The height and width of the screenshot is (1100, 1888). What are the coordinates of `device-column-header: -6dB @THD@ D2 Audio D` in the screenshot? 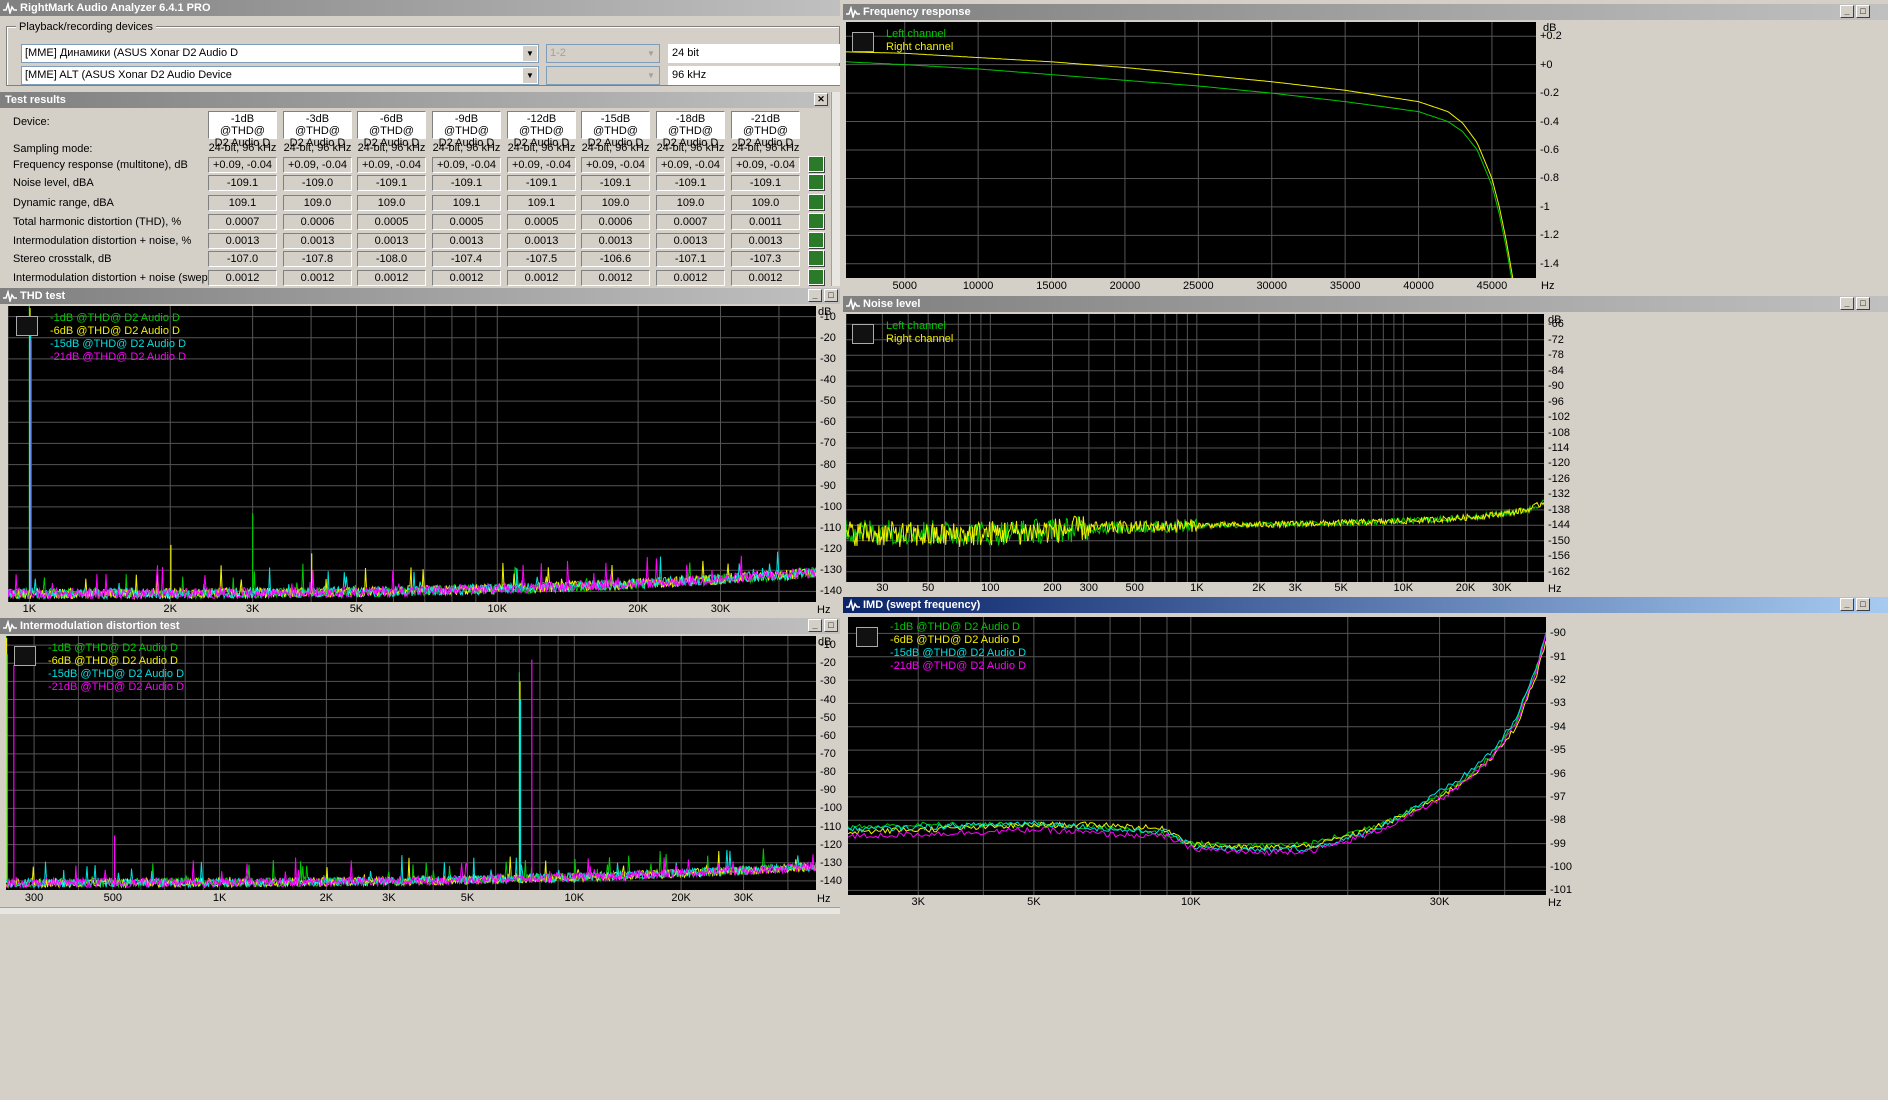 It's located at (391, 130).